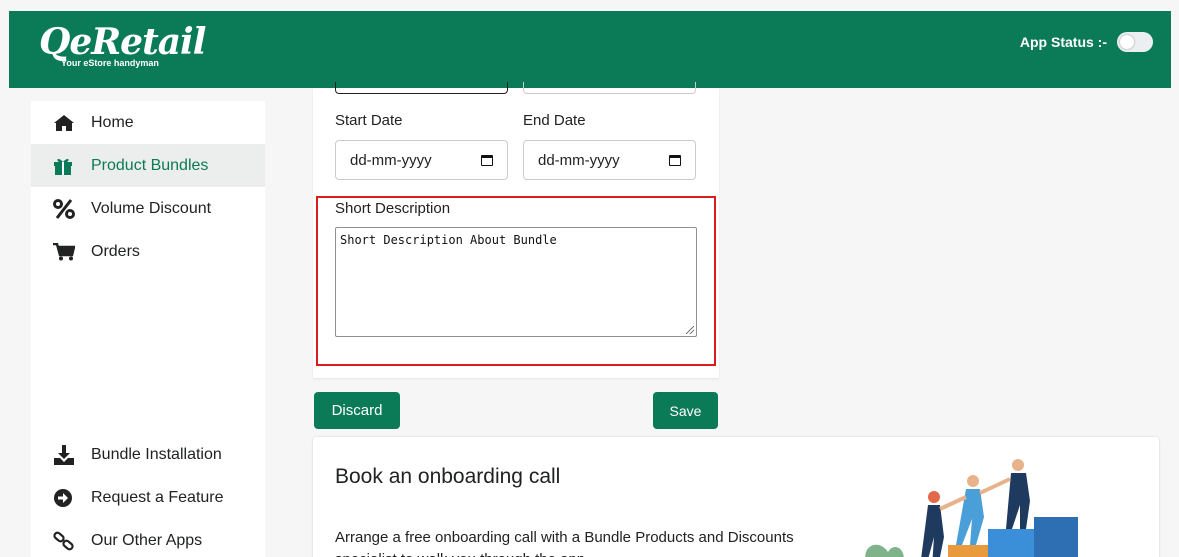 This screenshot has height=557, width=1179. I want to click on link-icon, so click(66, 541).